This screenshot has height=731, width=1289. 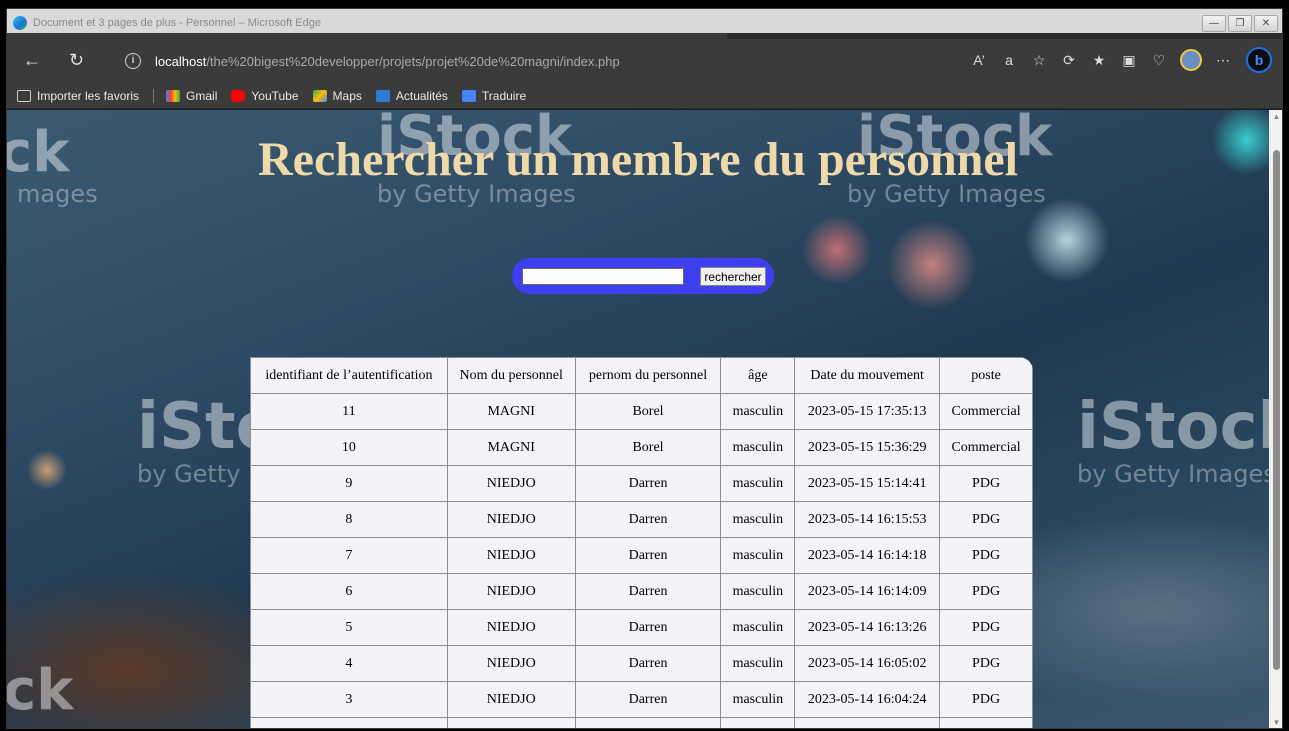 What do you see at coordinates (349, 447) in the screenshot?
I see `table-cell: 10` at bounding box center [349, 447].